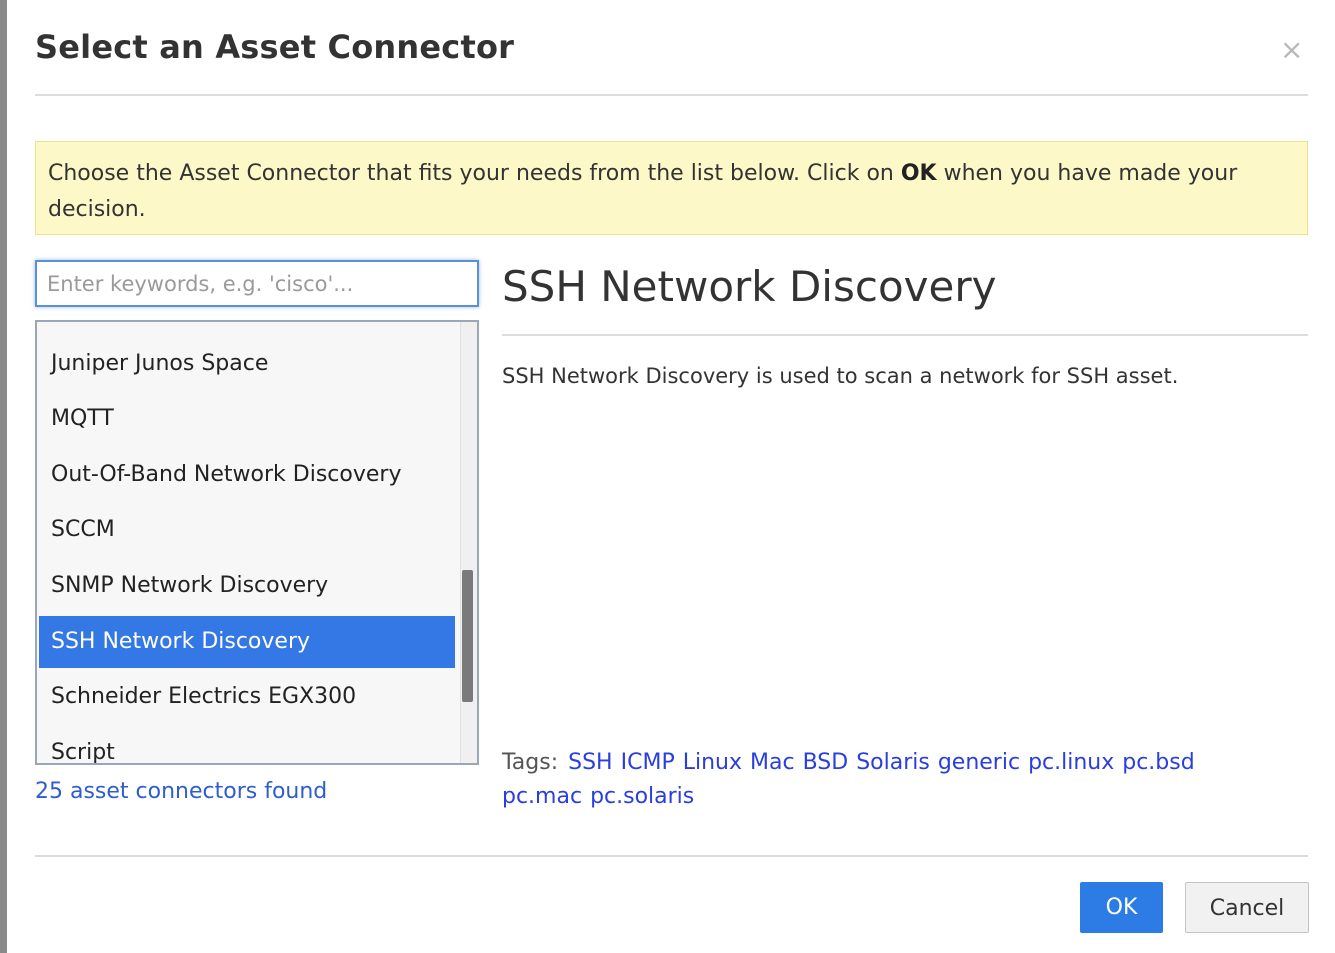 The image size is (1335, 953). What do you see at coordinates (1247, 907) in the screenshot?
I see `cancel-button: Cancel` at bounding box center [1247, 907].